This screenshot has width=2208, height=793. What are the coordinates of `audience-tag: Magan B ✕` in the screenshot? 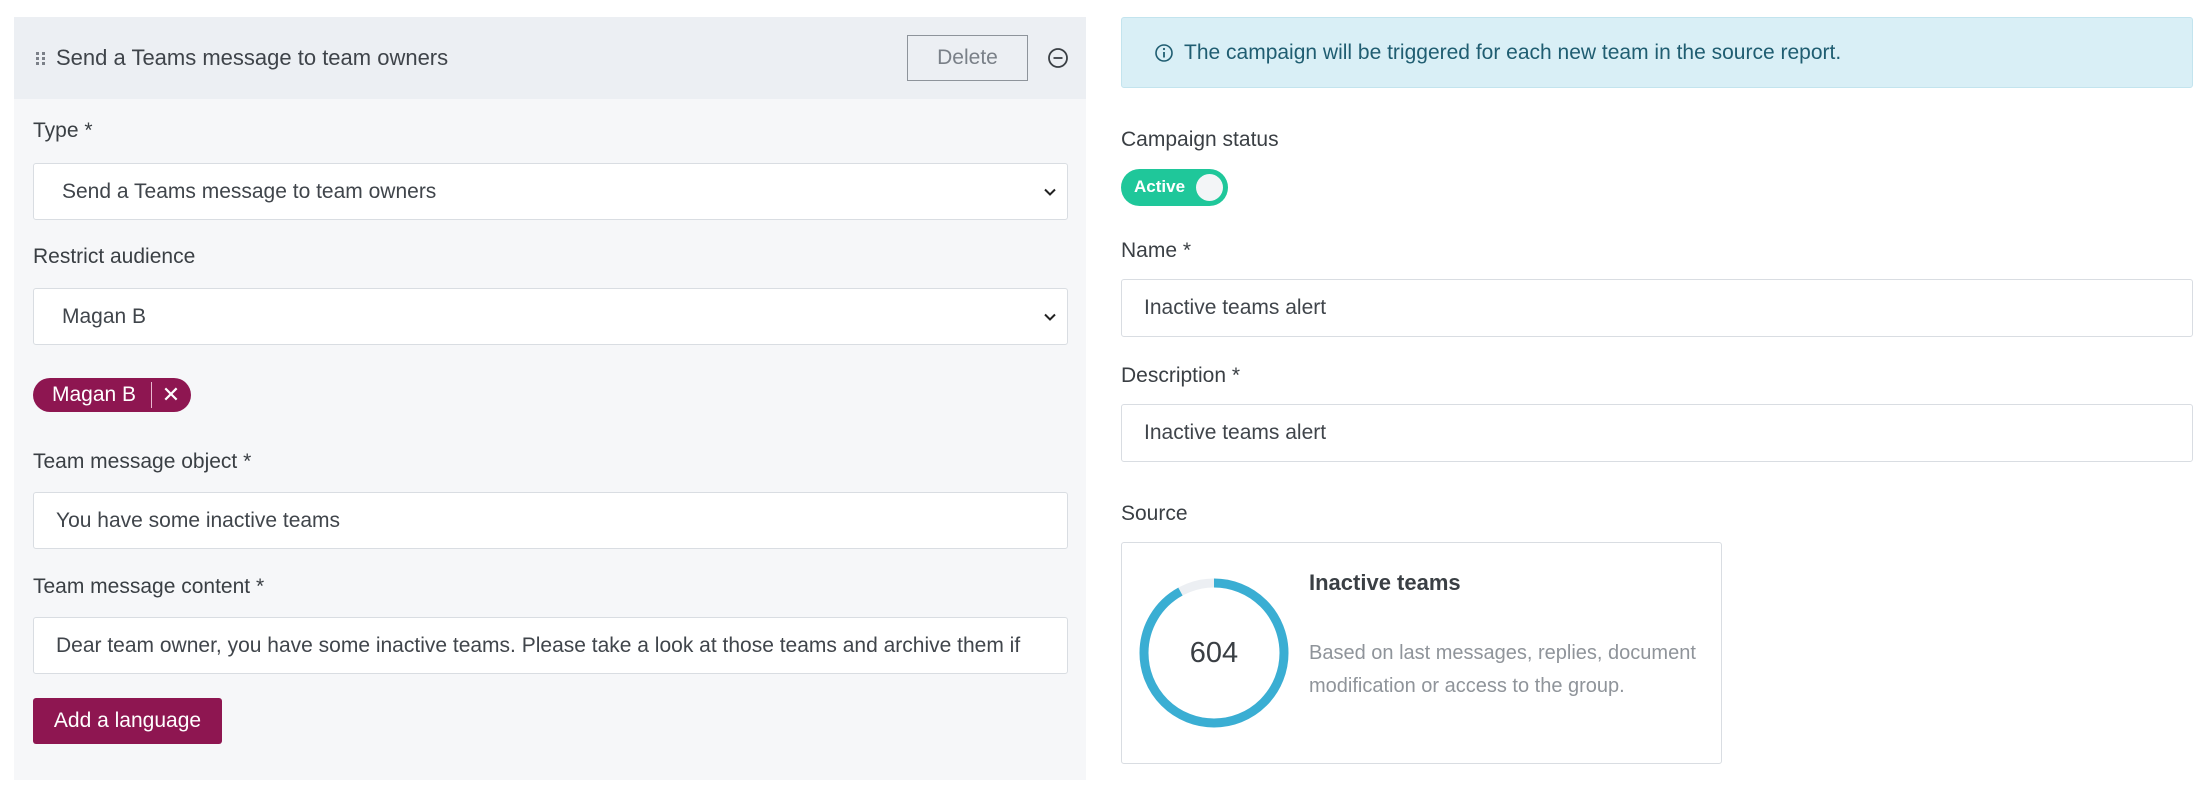 It's located at (112, 395).